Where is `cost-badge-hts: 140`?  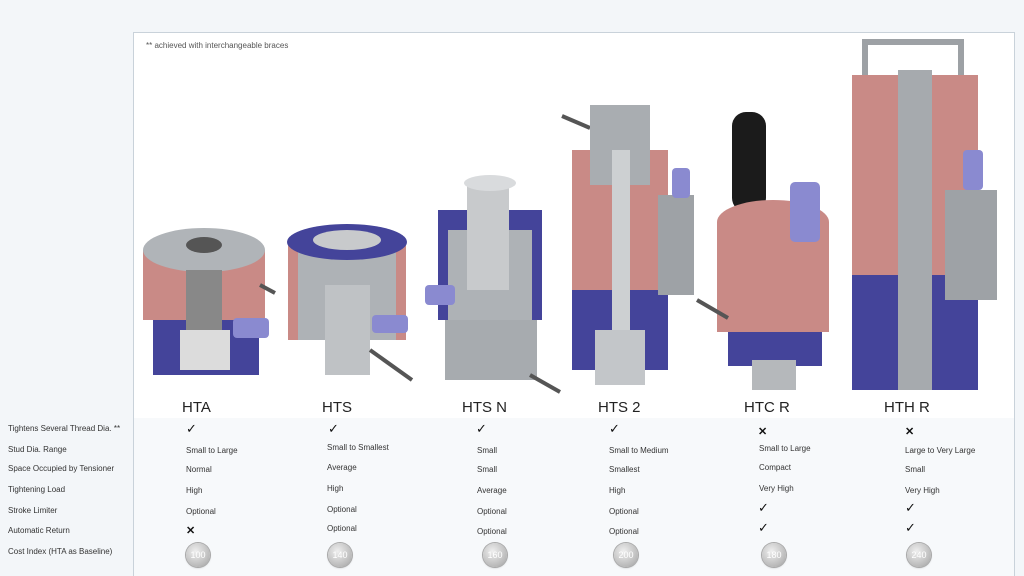
cost-badge-hts: 140 is located at coordinates (340, 555).